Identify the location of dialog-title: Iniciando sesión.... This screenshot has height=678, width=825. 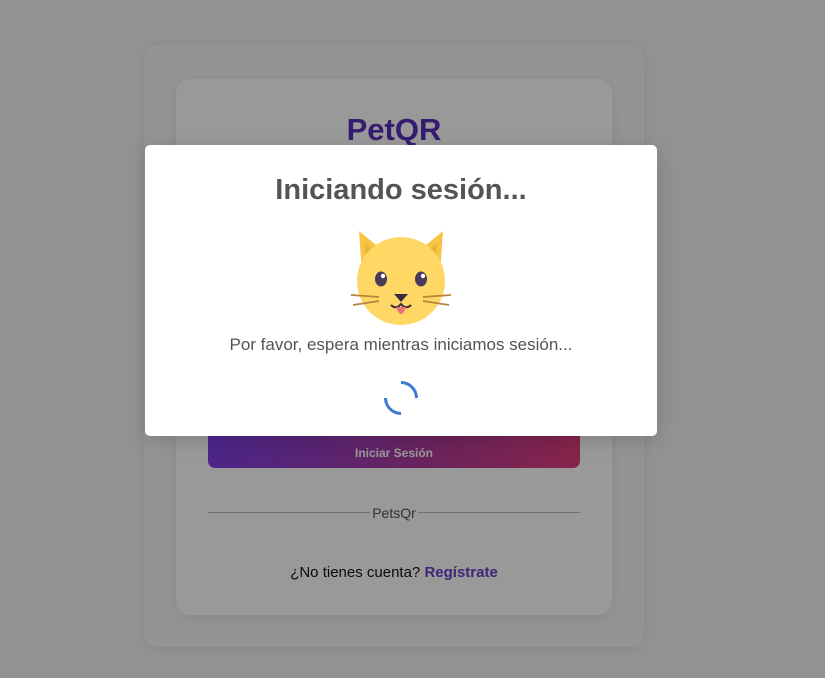
(401, 190).